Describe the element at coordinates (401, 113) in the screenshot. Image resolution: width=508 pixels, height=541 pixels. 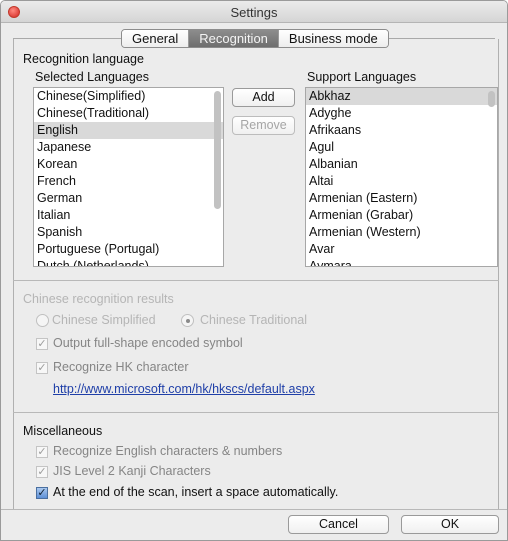
I see `support-language-list-item: Adyghe` at that location.